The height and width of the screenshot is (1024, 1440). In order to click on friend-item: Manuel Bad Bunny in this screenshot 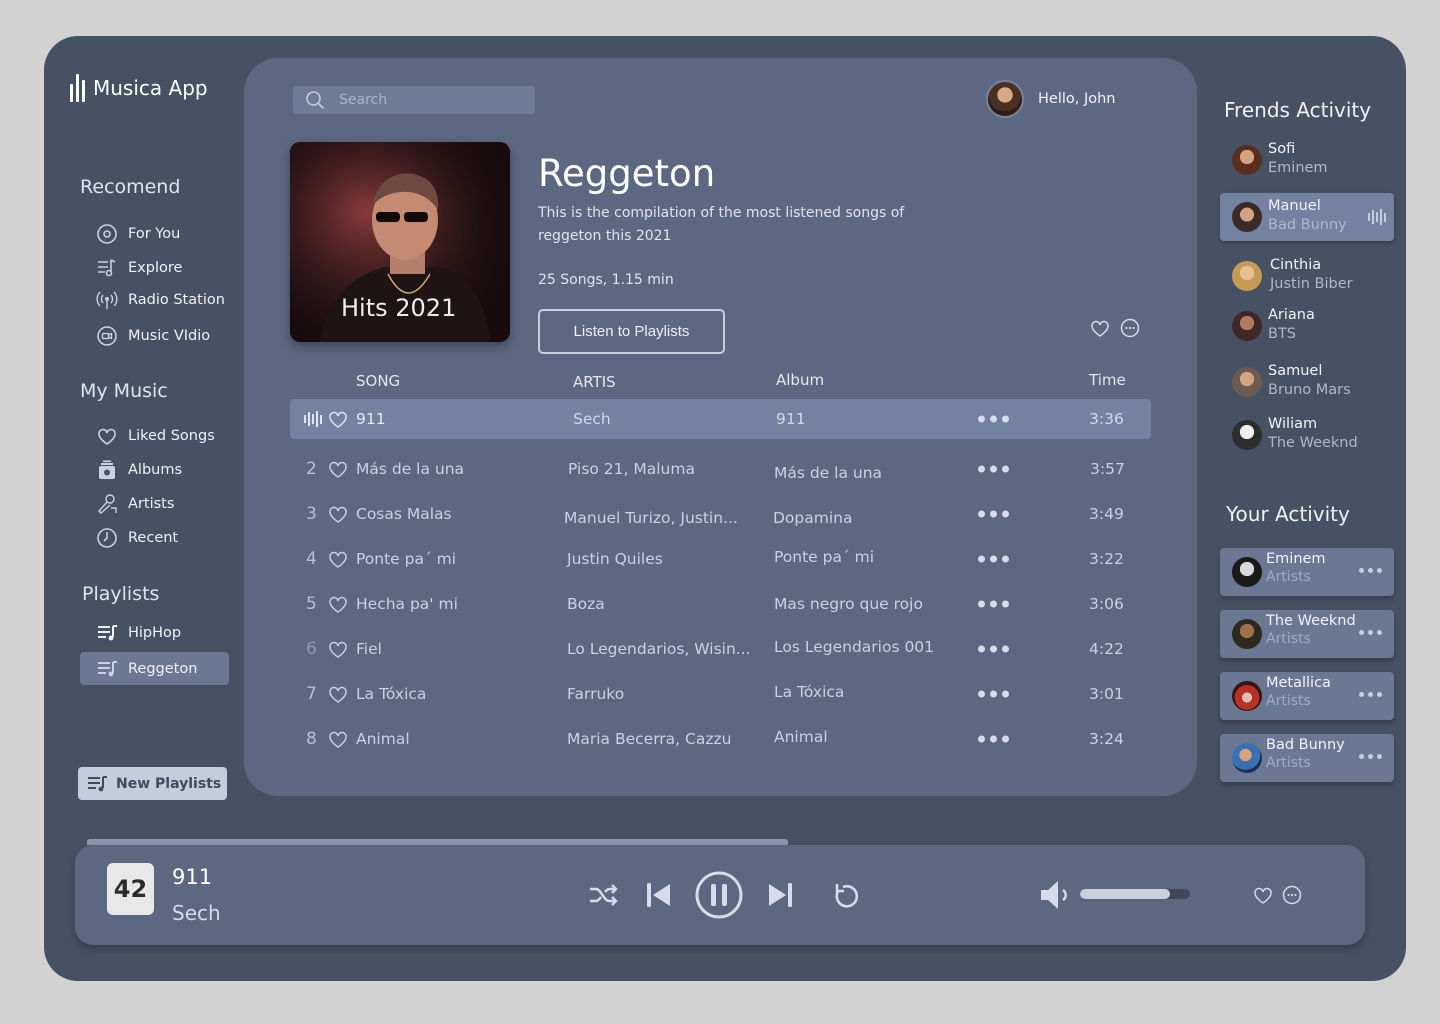, I will do `click(1307, 217)`.